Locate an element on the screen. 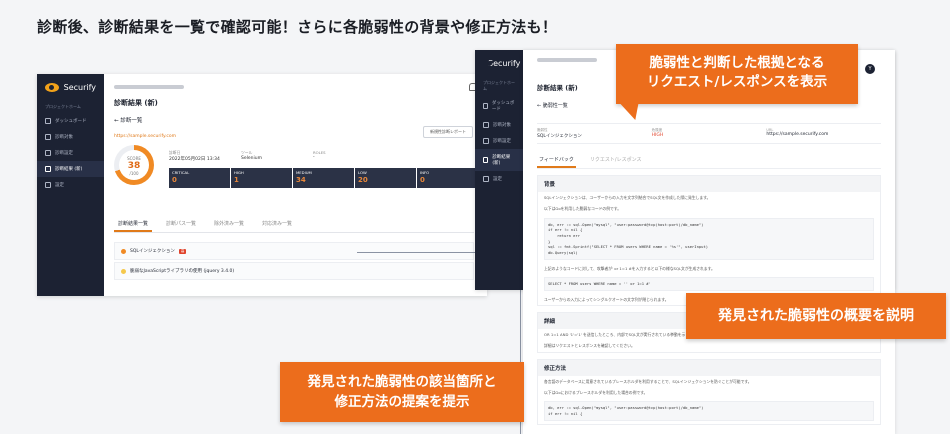  severity-low: LOW 20 is located at coordinates (385, 178).